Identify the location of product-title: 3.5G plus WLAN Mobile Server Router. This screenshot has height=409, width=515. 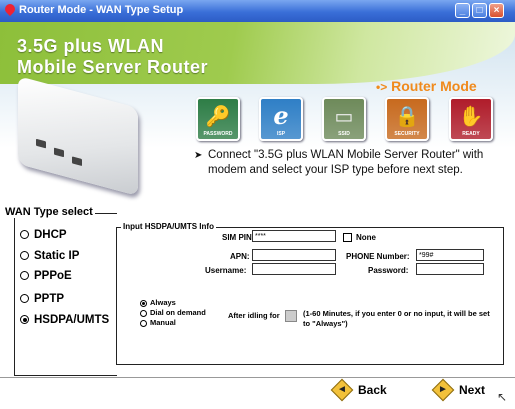
(112, 57).